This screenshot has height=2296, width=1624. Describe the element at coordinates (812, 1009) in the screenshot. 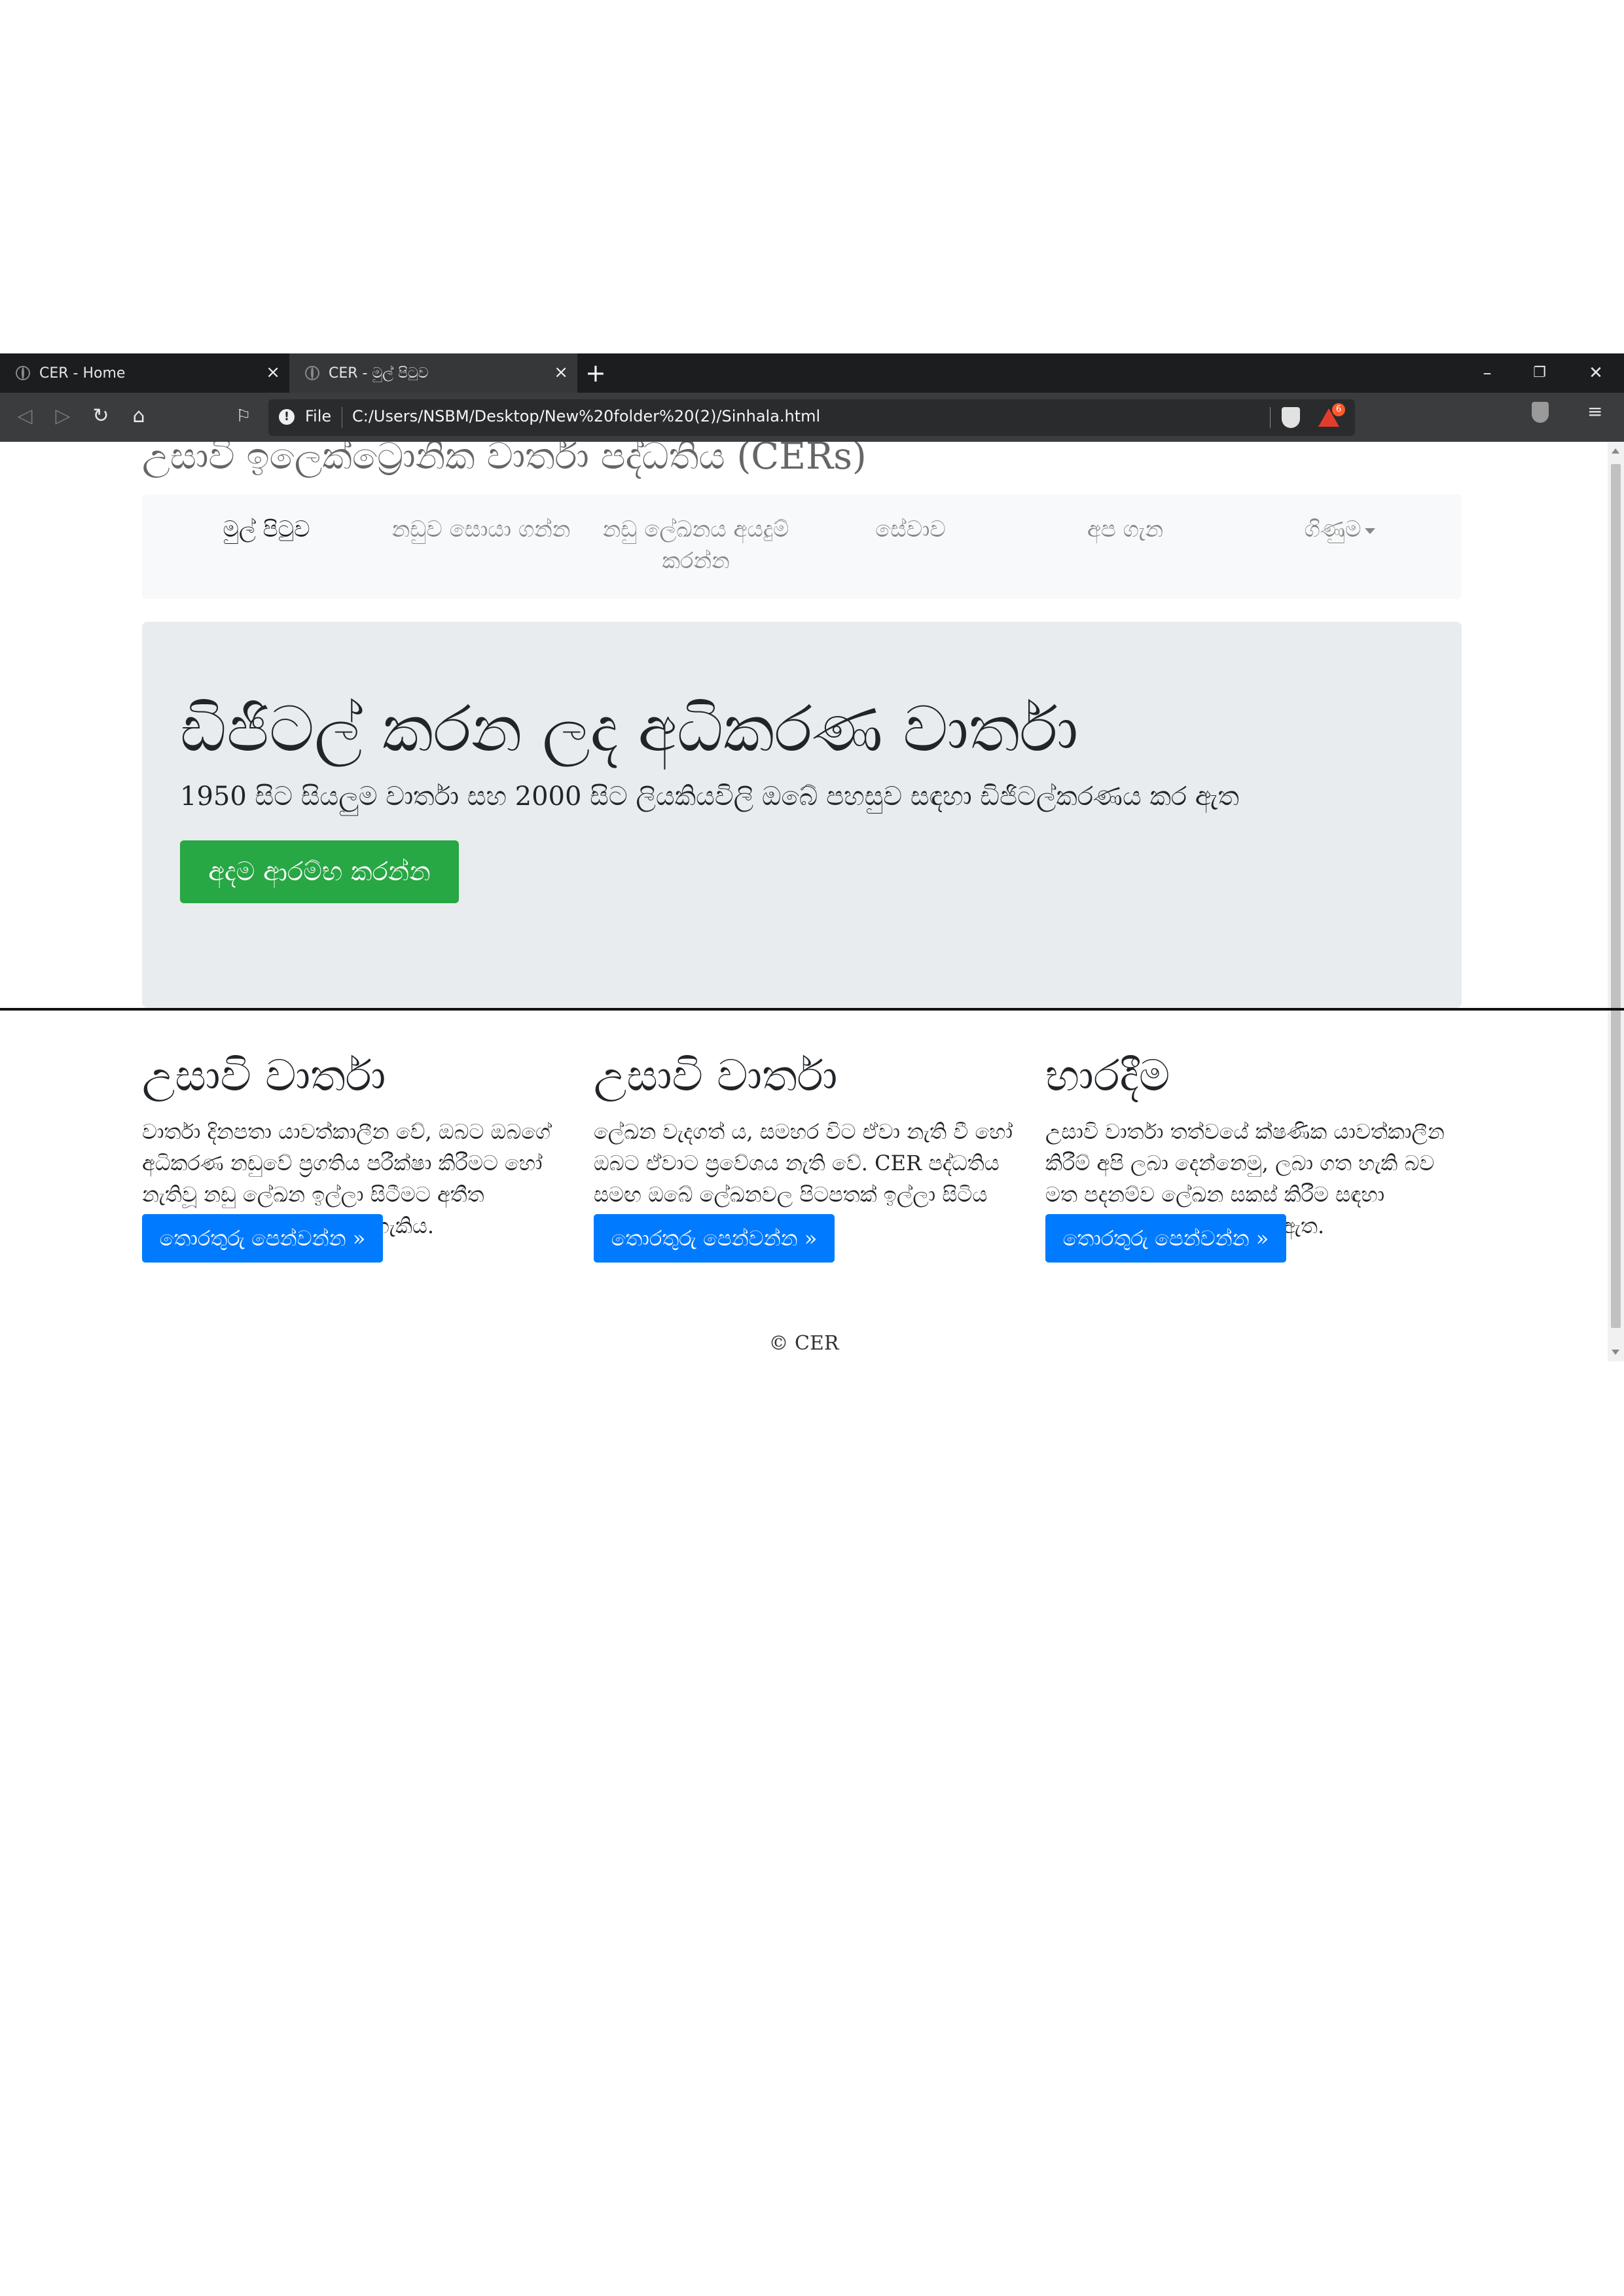

I see `window-bottom-border` at that location.